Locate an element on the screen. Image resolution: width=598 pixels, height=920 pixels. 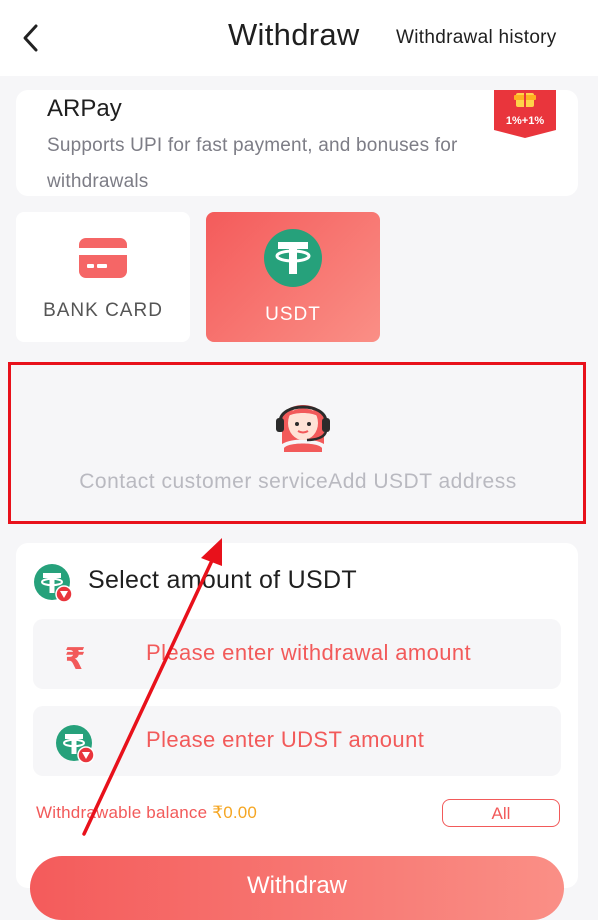
all-button: All is located at coordinates (501, 813).